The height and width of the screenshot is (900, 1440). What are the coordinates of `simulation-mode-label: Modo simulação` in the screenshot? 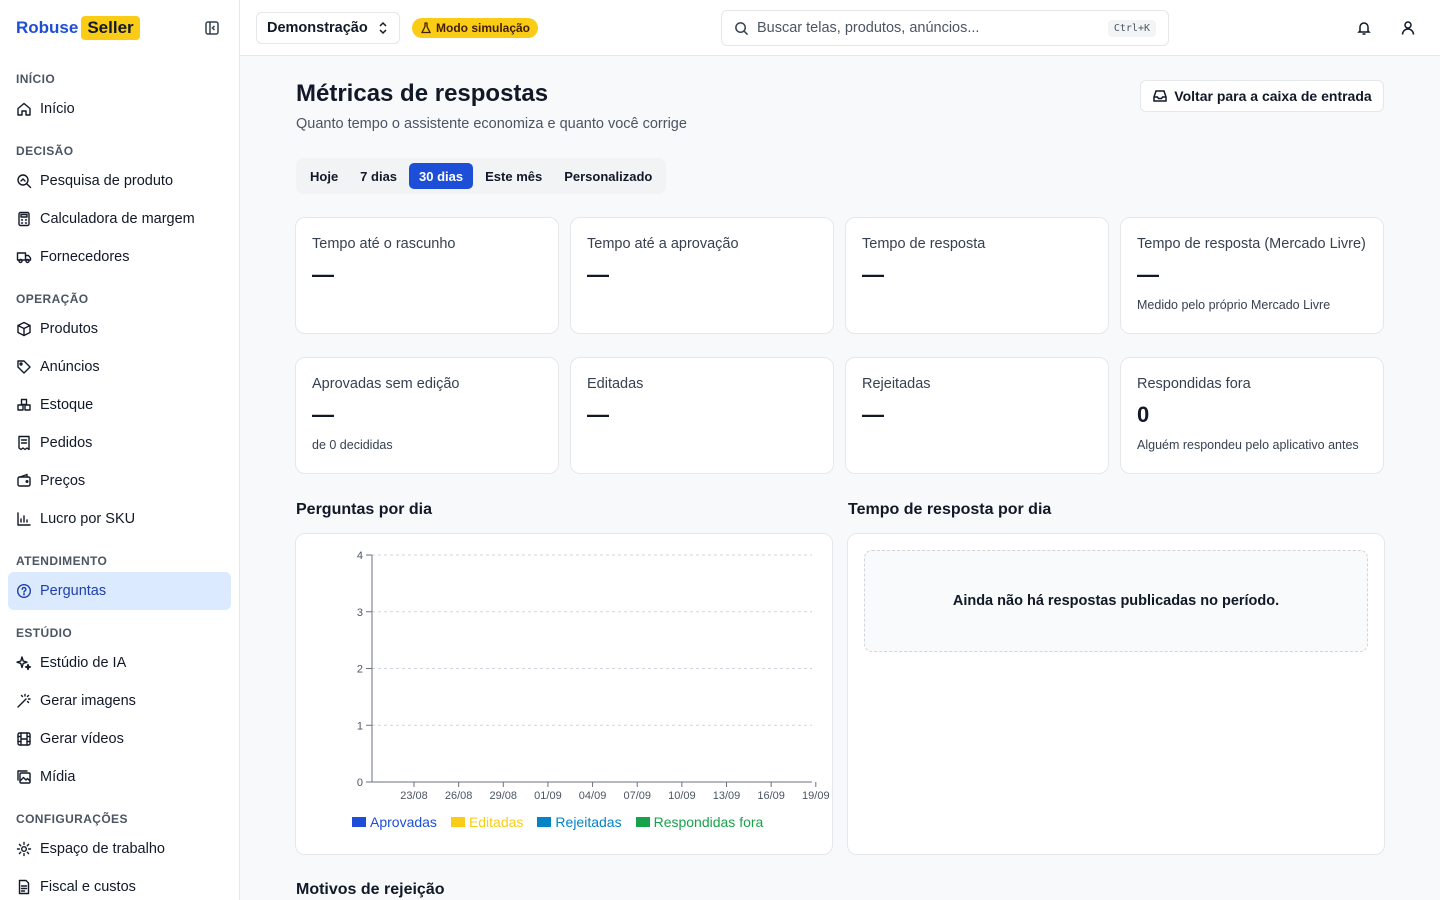 It's located at (483, 28).